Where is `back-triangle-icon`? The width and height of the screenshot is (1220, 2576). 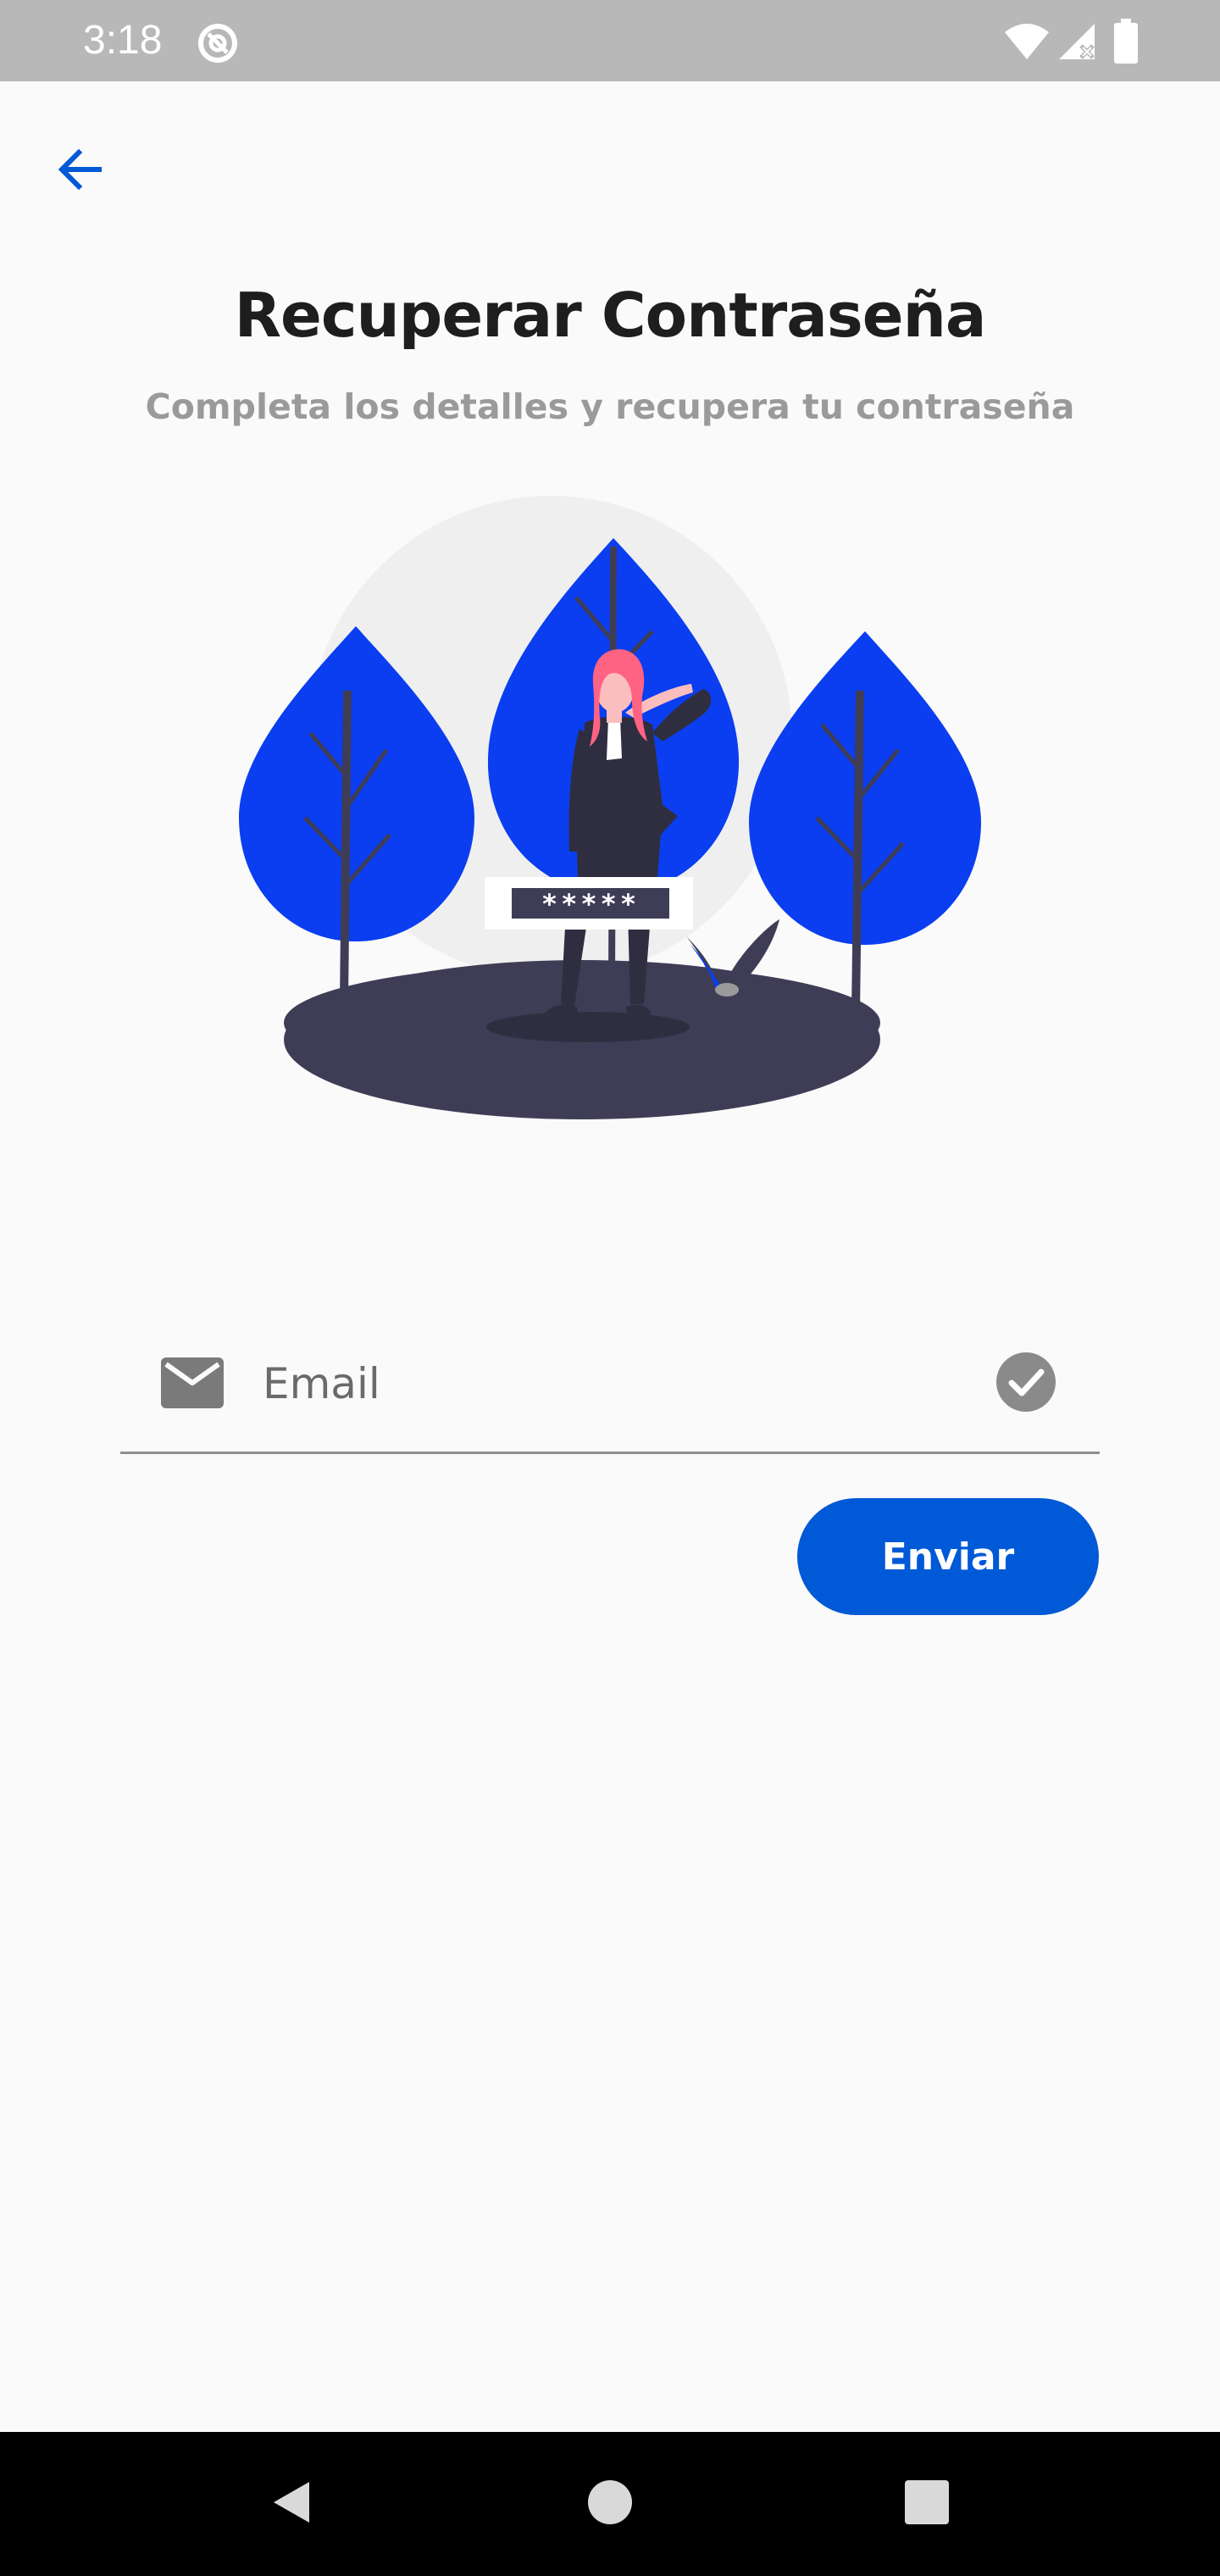
back-triangle-icon is located at coordinates (290, 2504).